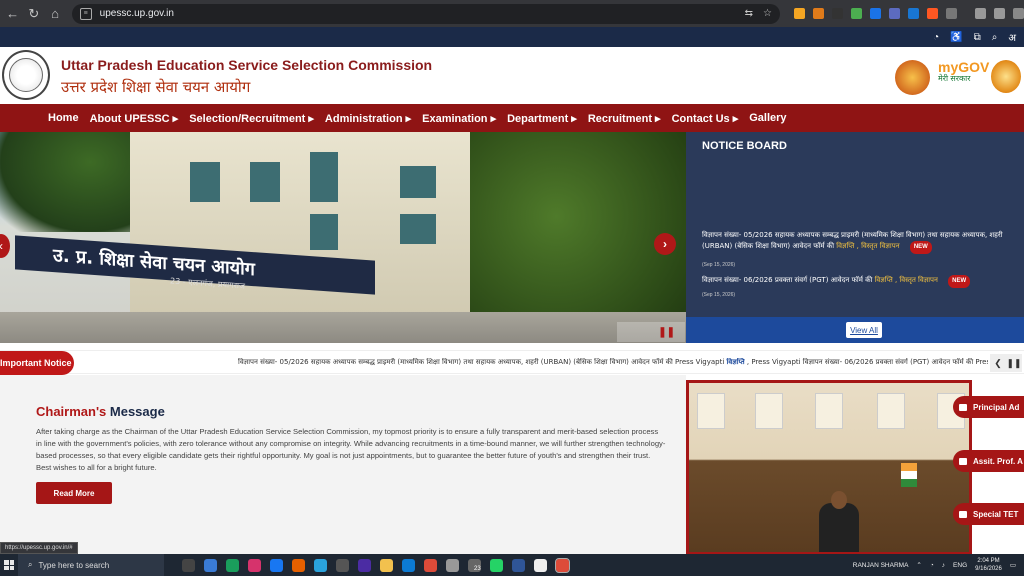 The image size is (1024, 576). What do you see at coordinates (425, 13) in the screenshot?
I see `address-bar: ≡ upessc.up.gov.in ⇆ ☆` at bounding box center [425, 13].